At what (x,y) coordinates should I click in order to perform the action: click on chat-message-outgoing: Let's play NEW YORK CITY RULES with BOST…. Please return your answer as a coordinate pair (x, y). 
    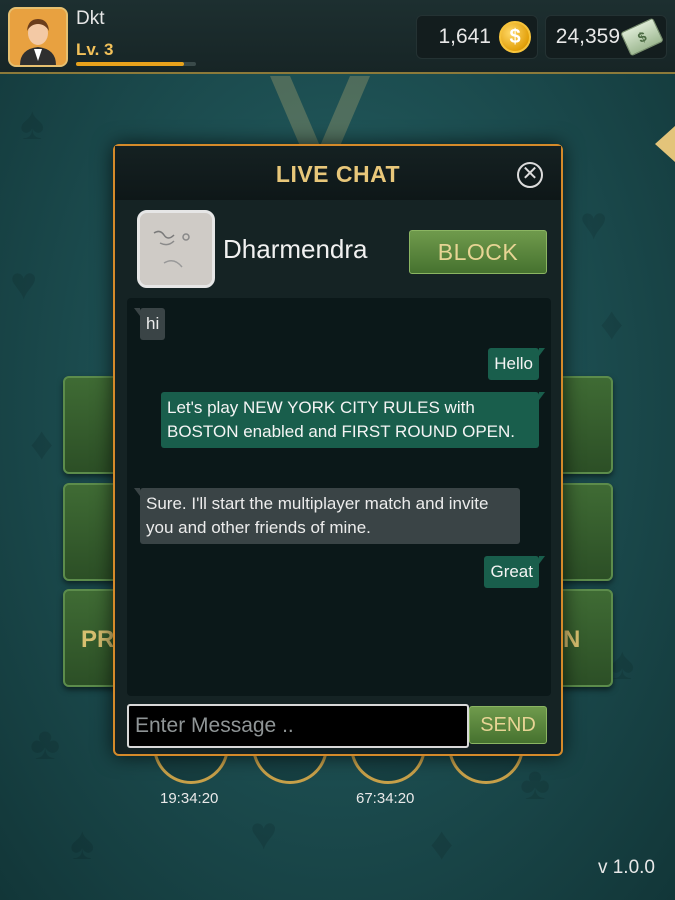
    Looking at the image, I should click on (353, 420).